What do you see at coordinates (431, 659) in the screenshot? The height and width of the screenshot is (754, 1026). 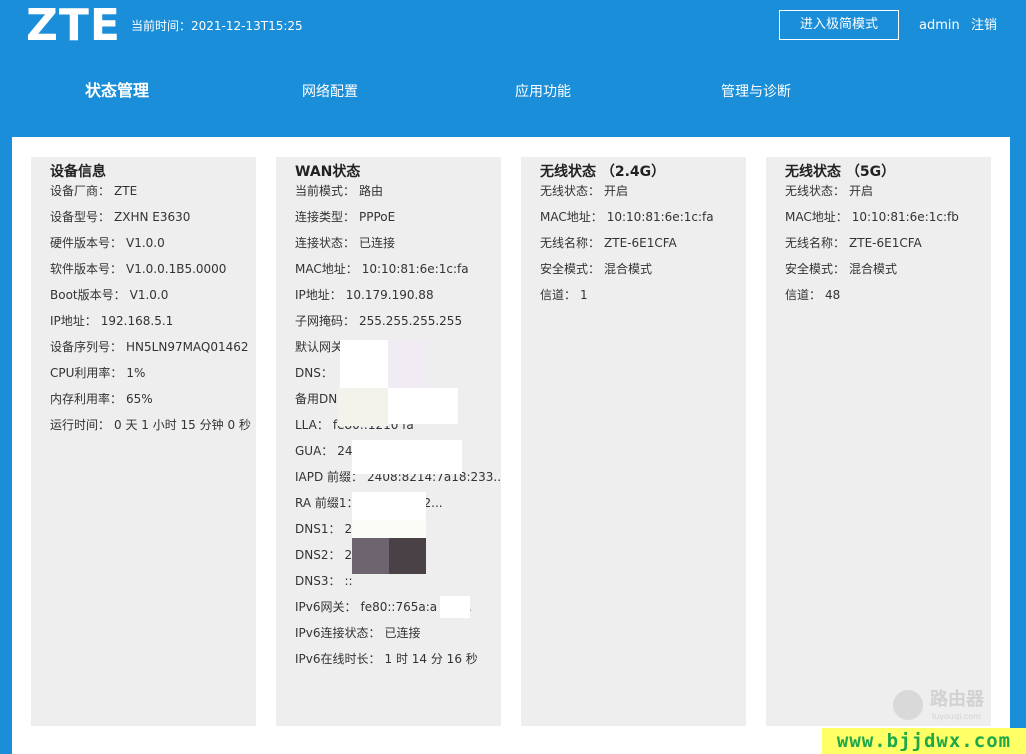 I see `info-value: 1 时 14 分 16 秒` at bounding box center [431, 659].